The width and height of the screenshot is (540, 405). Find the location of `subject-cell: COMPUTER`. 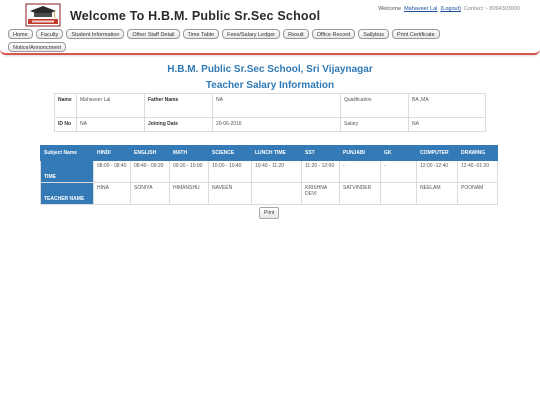

subject-cell: COMPUTER is located at coordinates (437, 153).